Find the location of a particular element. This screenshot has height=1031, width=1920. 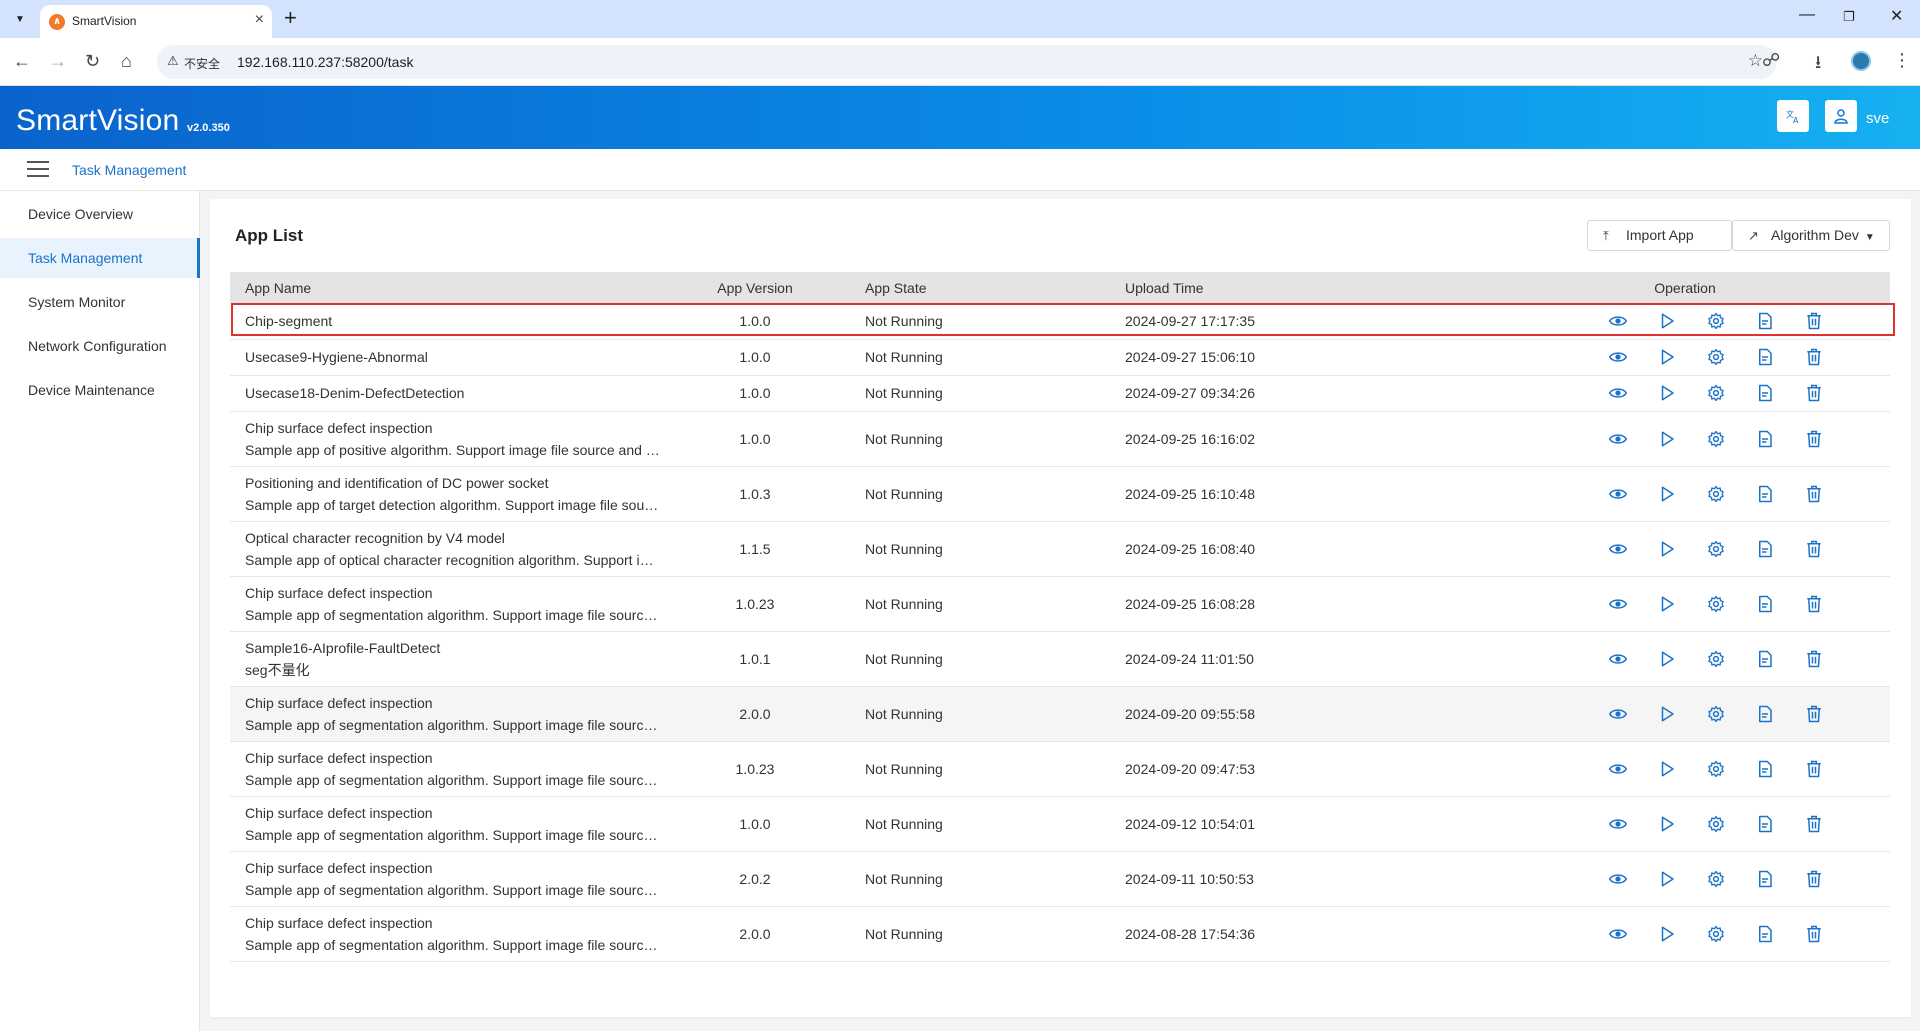

profile-avatar is located at coordinates (1861, 61).